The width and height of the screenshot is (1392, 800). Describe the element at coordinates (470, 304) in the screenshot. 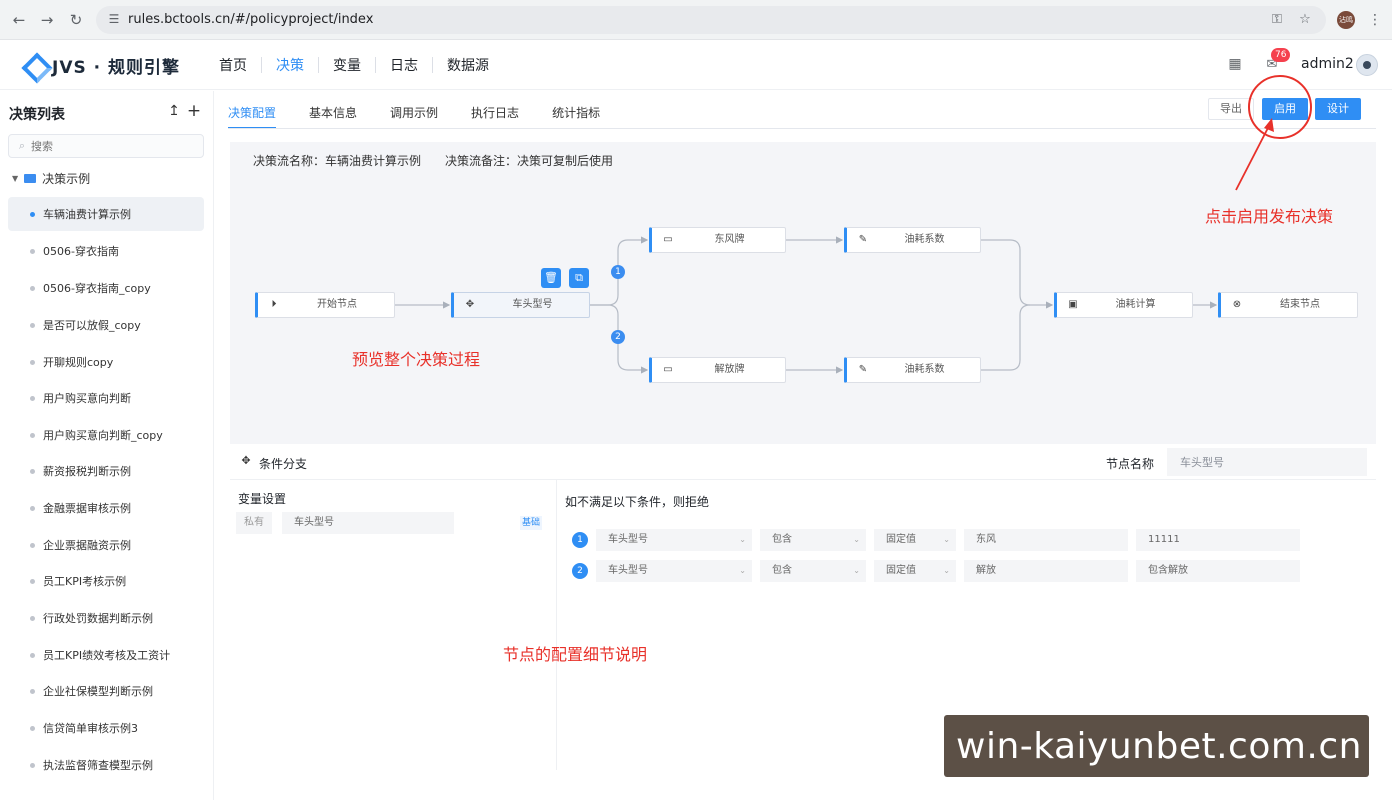

I see `move-icon: ✥` at that location.